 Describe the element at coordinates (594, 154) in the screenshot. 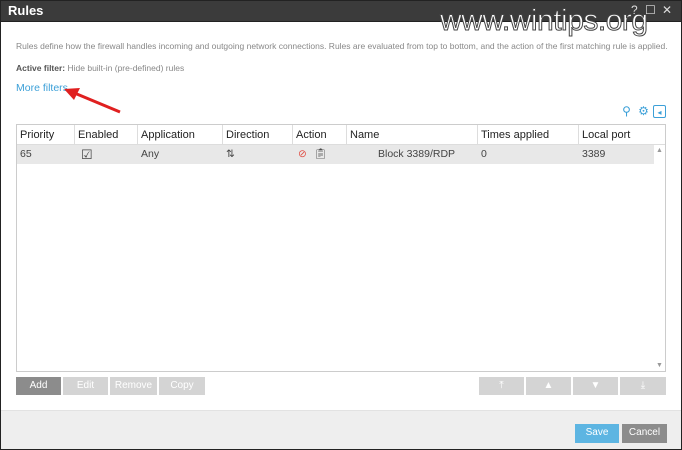

I see `local-port-cell: 3389` at that location.